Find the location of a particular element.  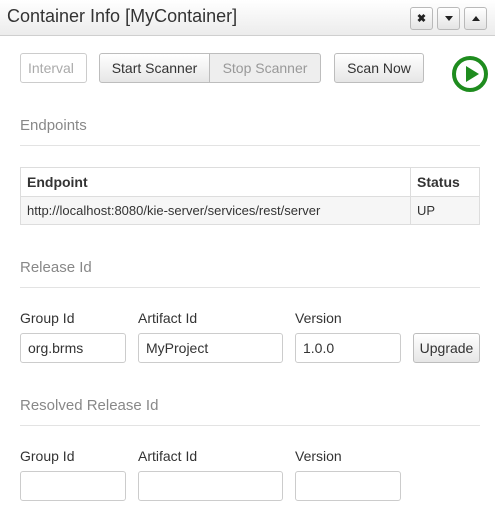

resolved-version-input is located at coordinates (348, 486).